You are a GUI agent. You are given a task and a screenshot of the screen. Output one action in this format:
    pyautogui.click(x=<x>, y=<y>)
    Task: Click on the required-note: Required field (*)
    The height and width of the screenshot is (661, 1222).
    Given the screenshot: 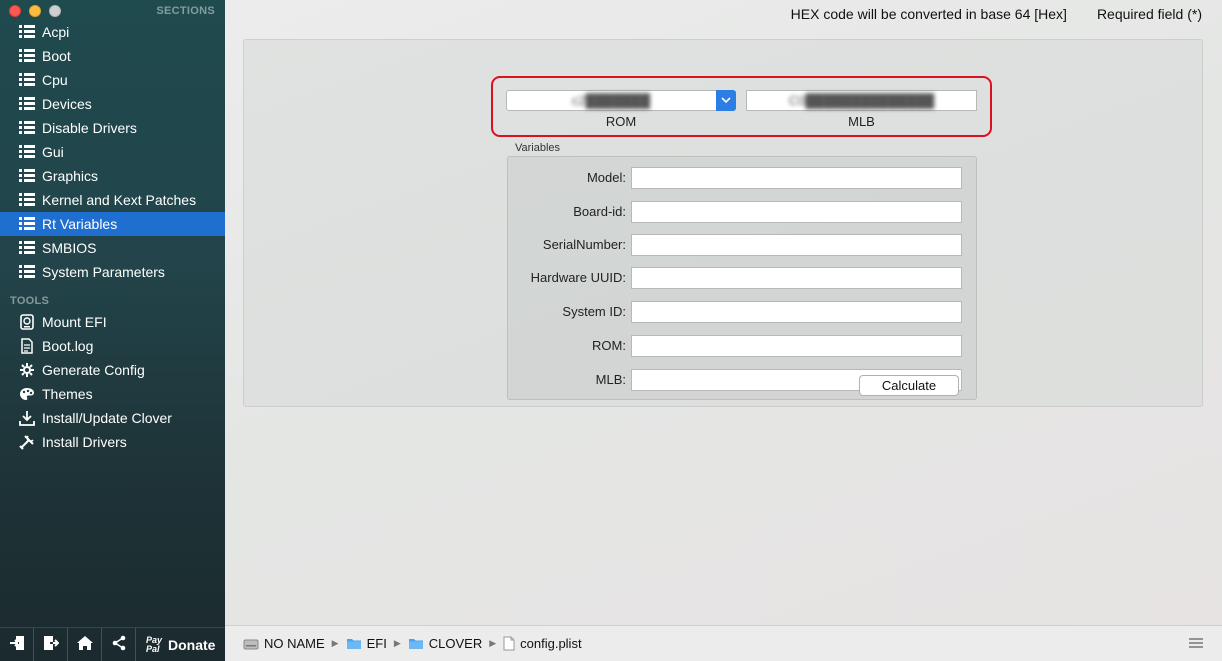 What is the action you would take?
    pyautogui.click(x=1149, y=14)
    